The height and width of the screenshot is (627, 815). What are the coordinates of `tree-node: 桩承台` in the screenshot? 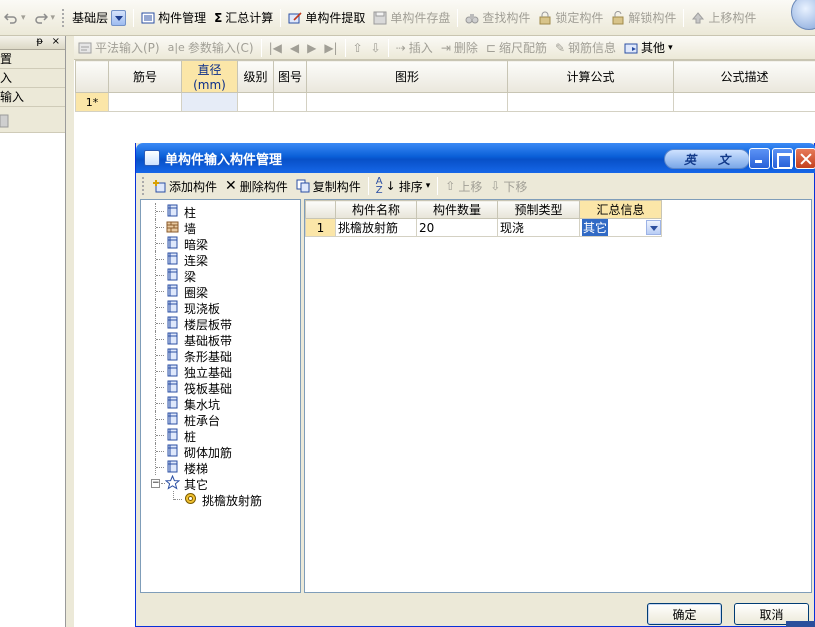 It's located at (220, 419).